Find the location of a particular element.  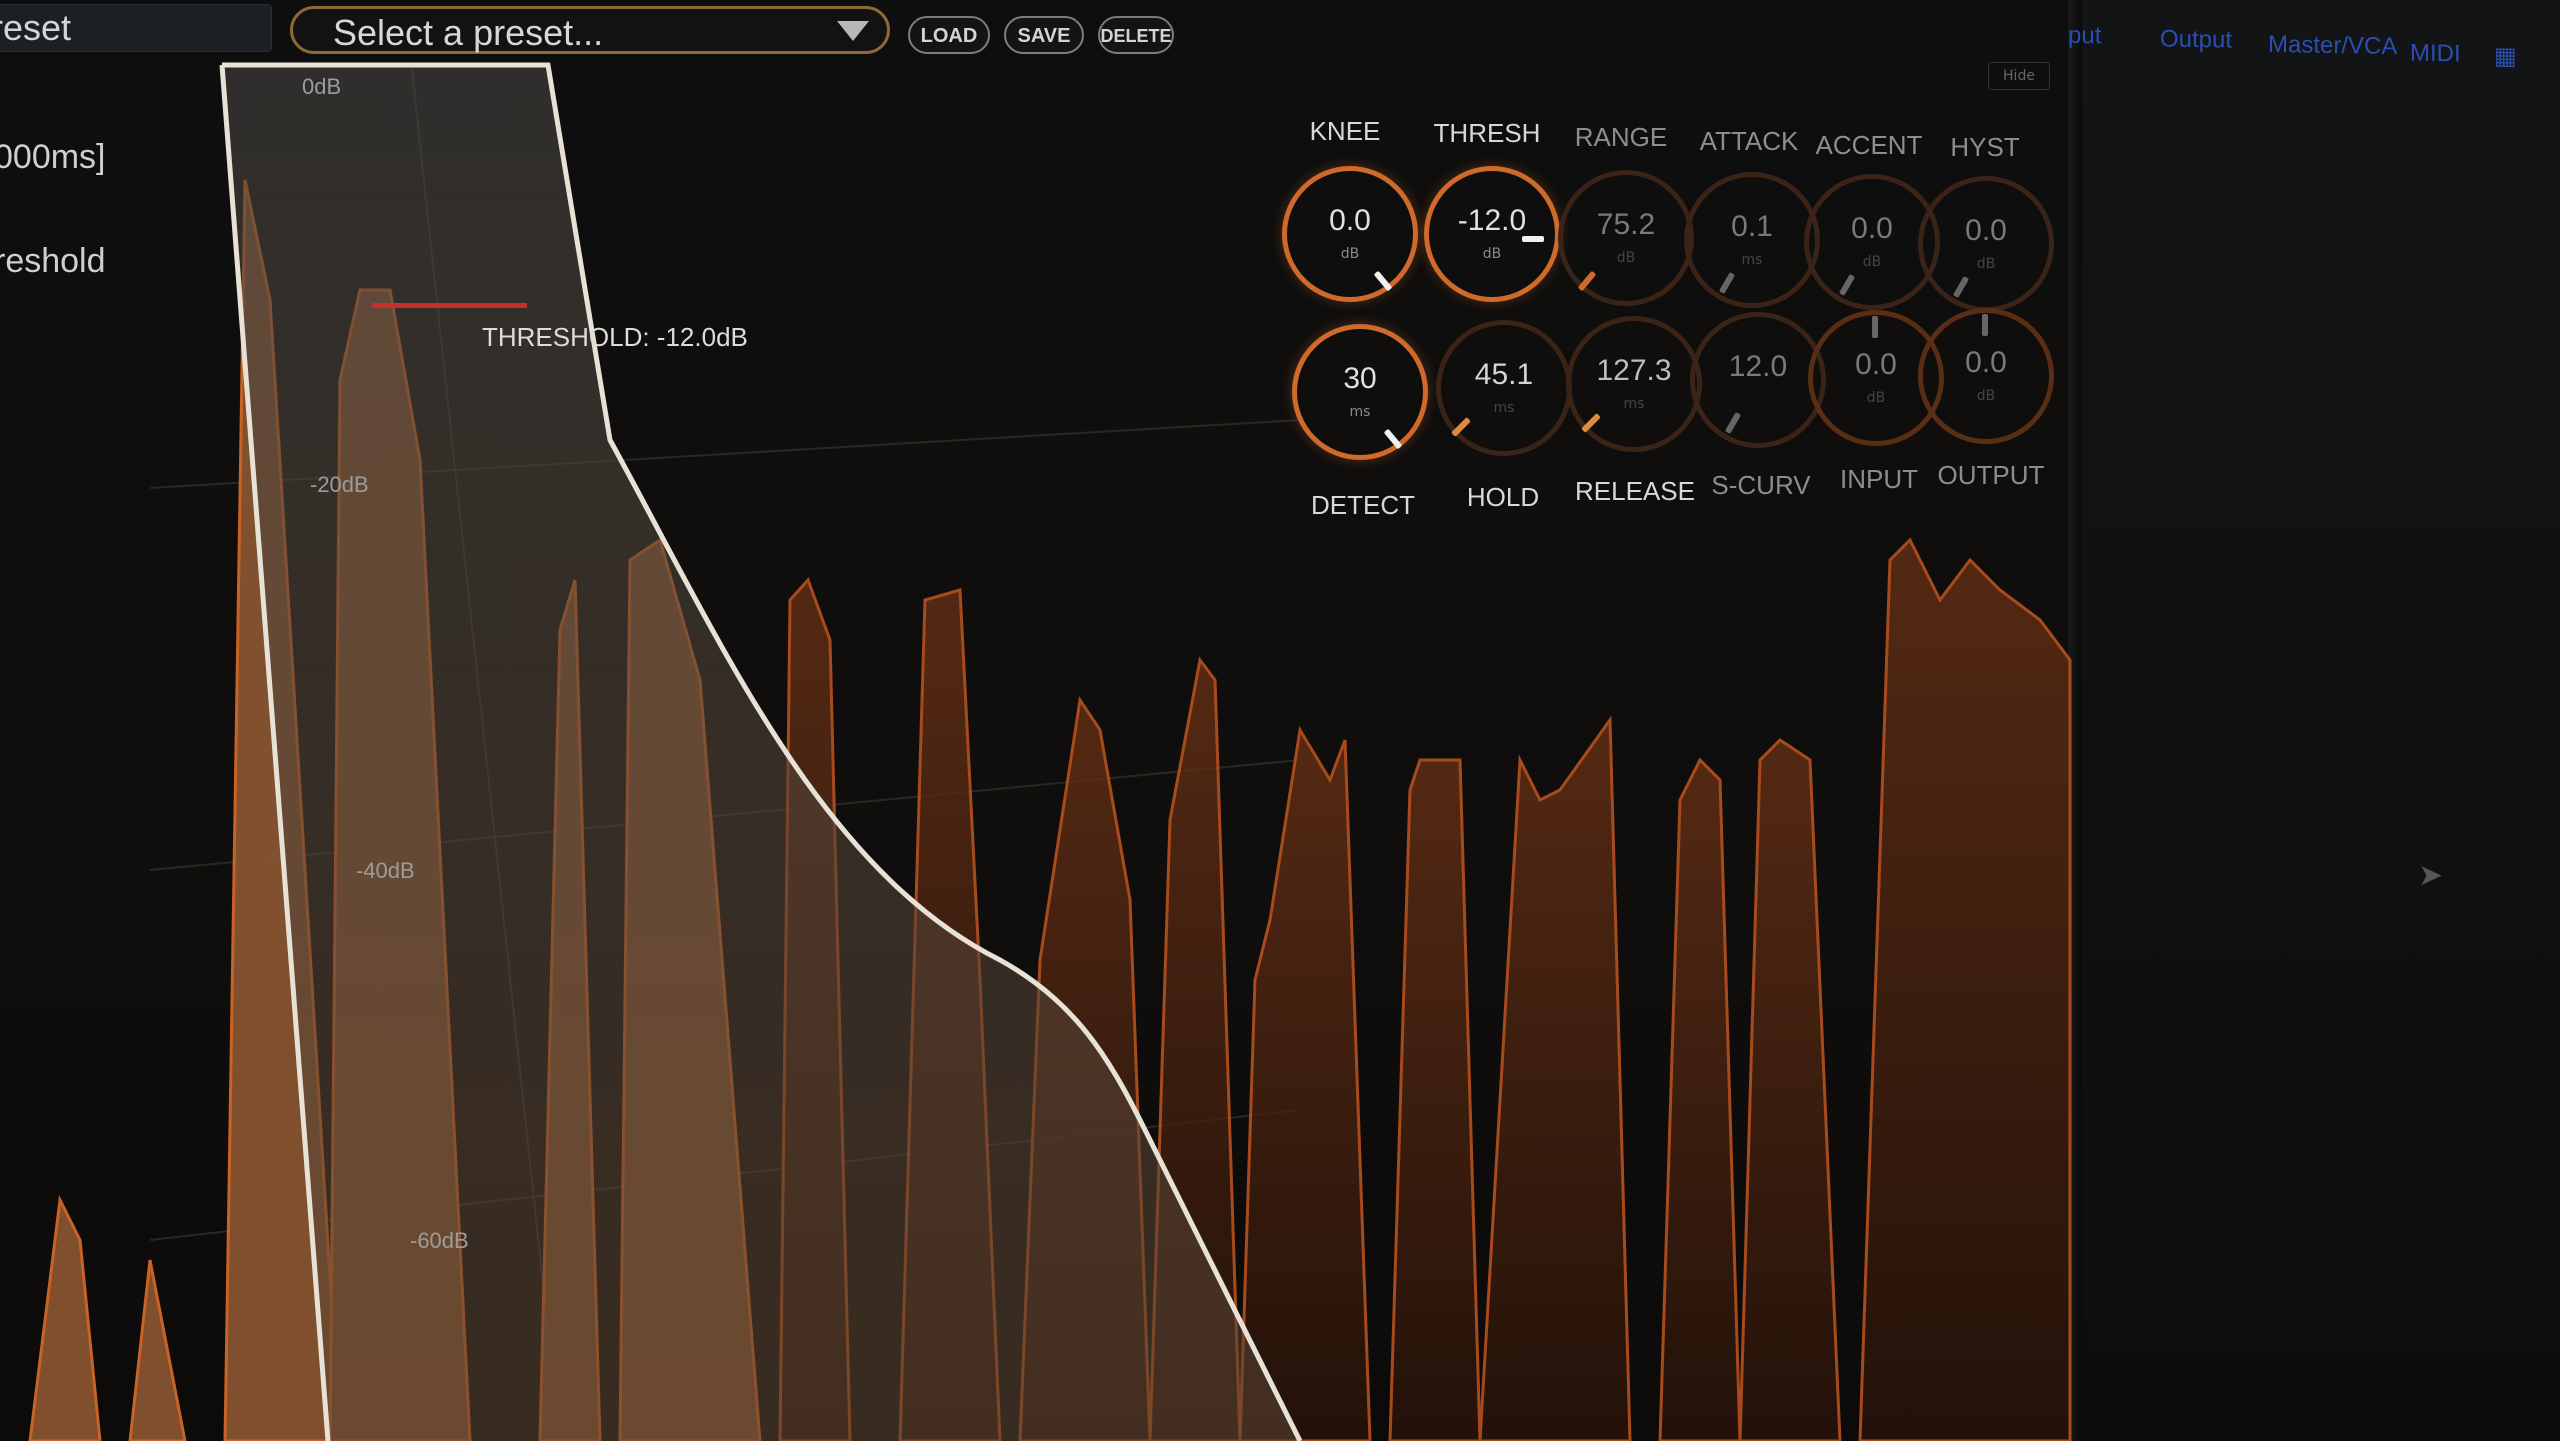

attack-knob: 0.1 ms is located at coordinates (1754, 242).